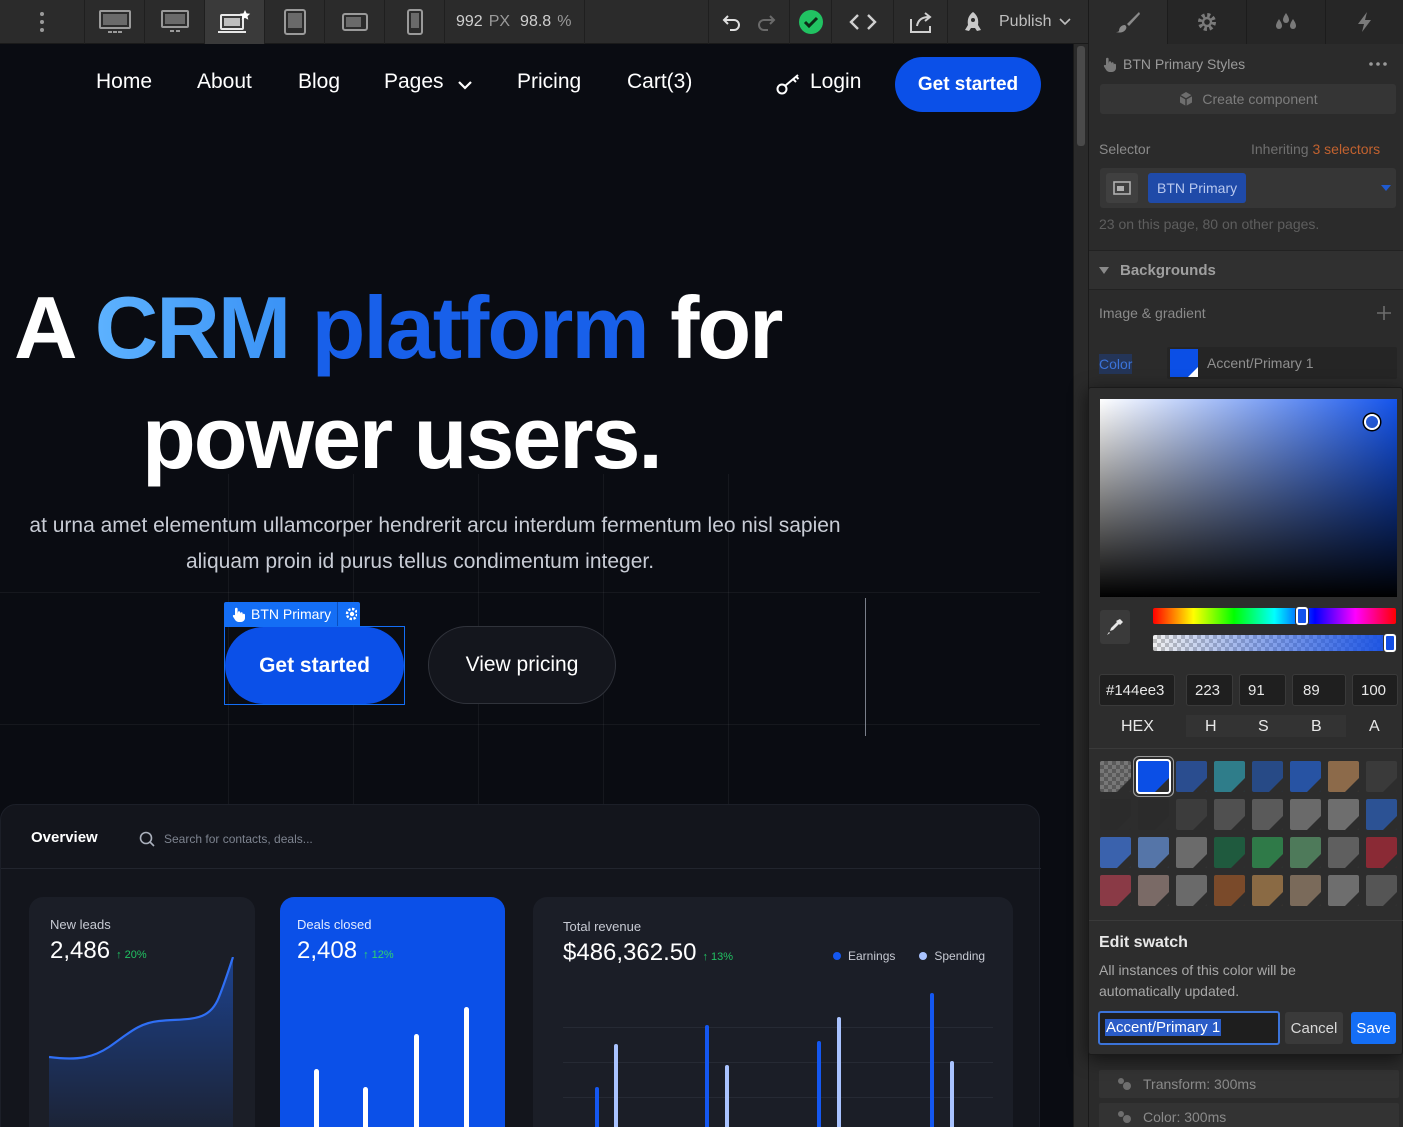 The image size is (1403, 1127). What do you see at coordinates (1153, 776) in the screenshot?
I see `swatch-selected` at bounding box center [1153, 776].